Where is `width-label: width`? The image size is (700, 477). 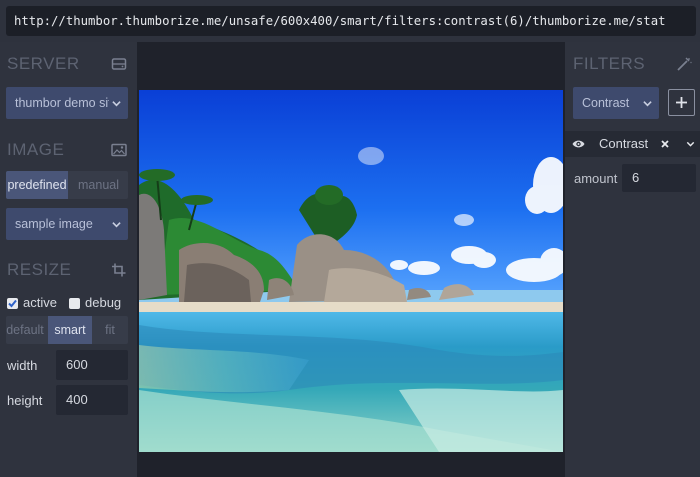 width-label: width is located at coordinates (22, 365).